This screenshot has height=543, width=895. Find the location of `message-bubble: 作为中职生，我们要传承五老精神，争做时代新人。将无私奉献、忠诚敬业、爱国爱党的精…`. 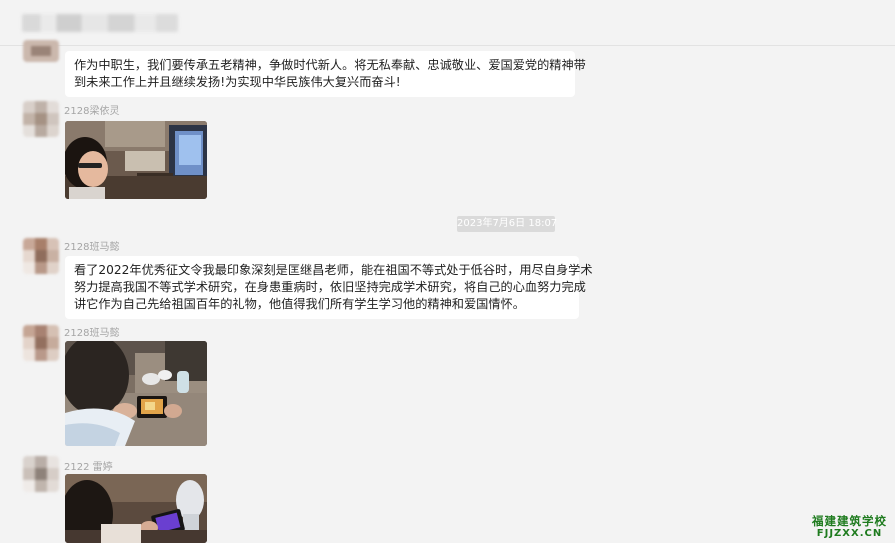

message-bubble: 作为中职生，我们要传承五老精神，争做时代新人。将无私奉献、忠诚敬业、爱国爱党的精… is located at coordinates (325, 74).